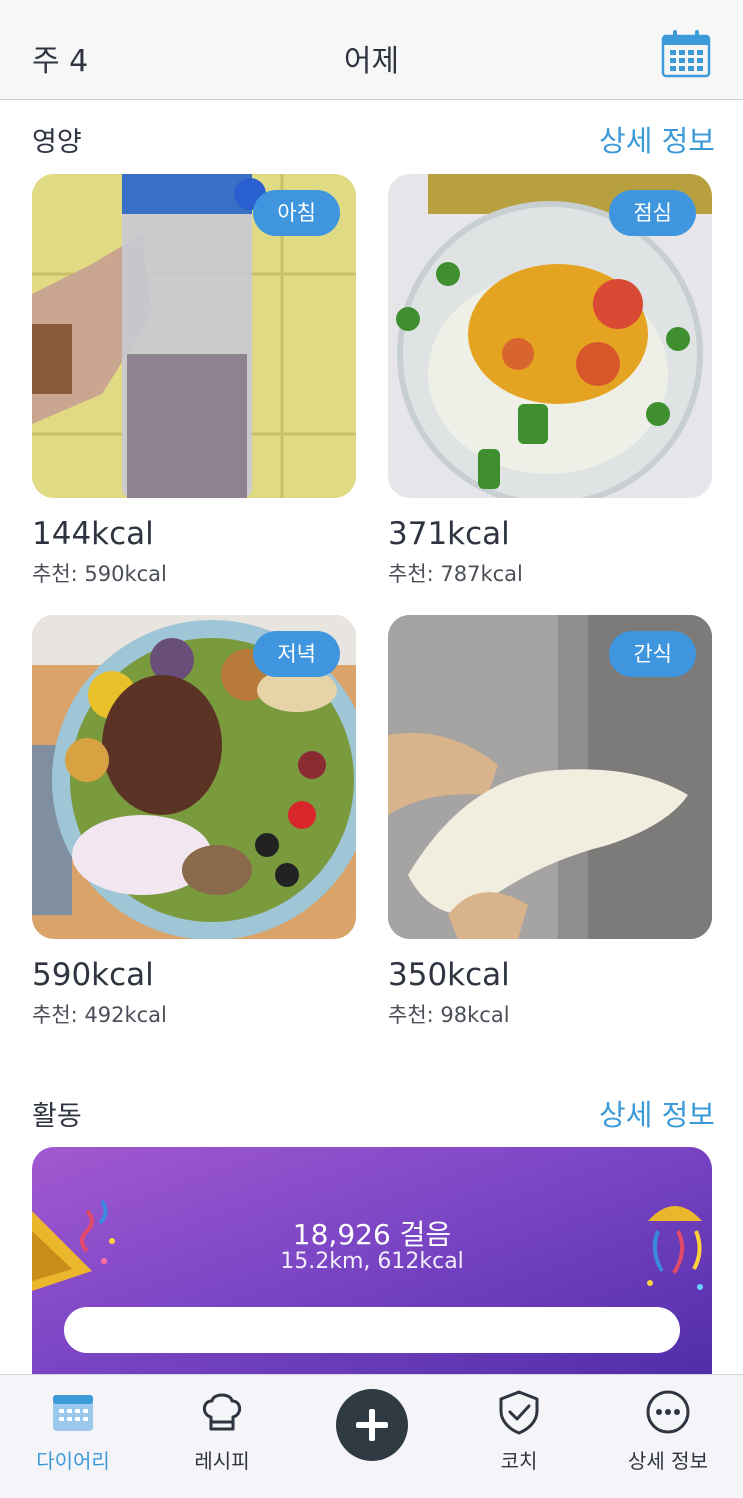 The width and height of the screenshot is (743, 1498). What do you see at coordinates (194, 777) in the screenshot?
I see `meal-photo-dinner: 저녁` at bounding box center [194, 777].